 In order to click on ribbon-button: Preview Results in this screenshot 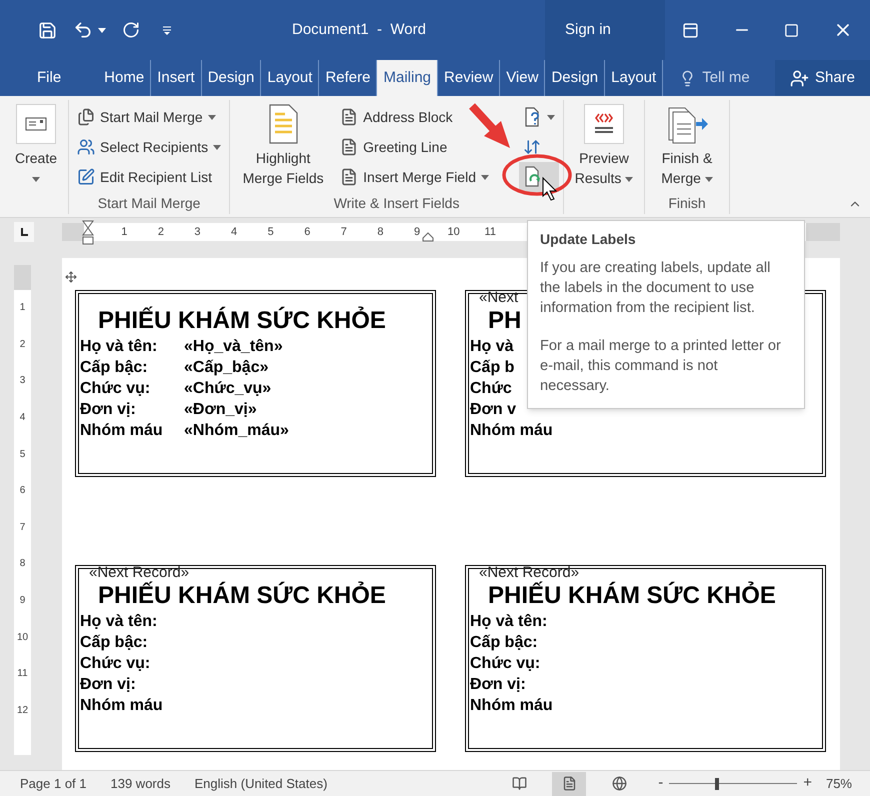, I will do `click(604, 148)`.